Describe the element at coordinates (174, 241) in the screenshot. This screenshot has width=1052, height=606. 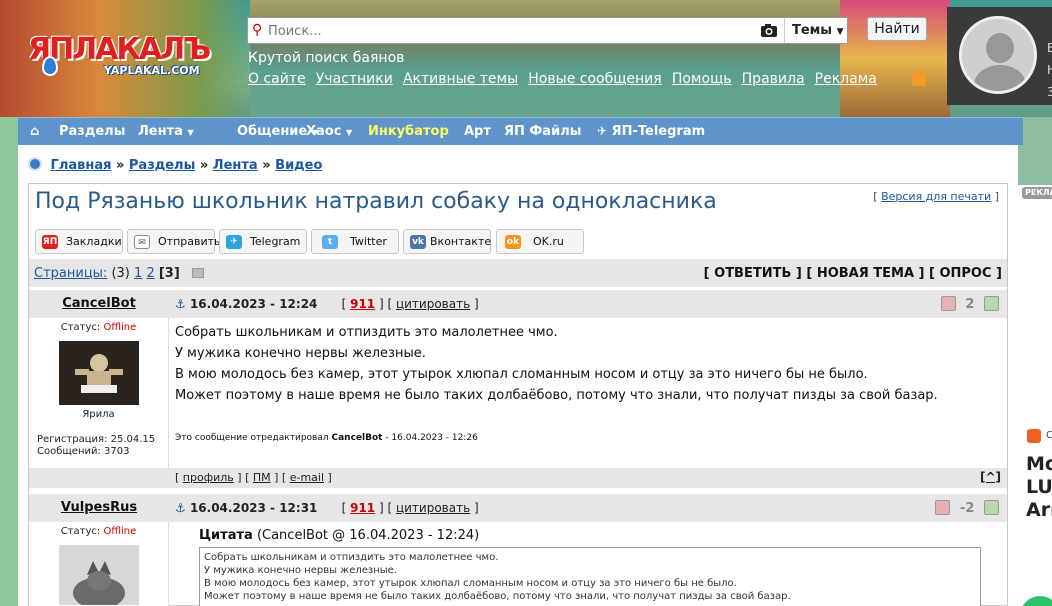
I see `share-send-button: ✉ Отправить` at that location.